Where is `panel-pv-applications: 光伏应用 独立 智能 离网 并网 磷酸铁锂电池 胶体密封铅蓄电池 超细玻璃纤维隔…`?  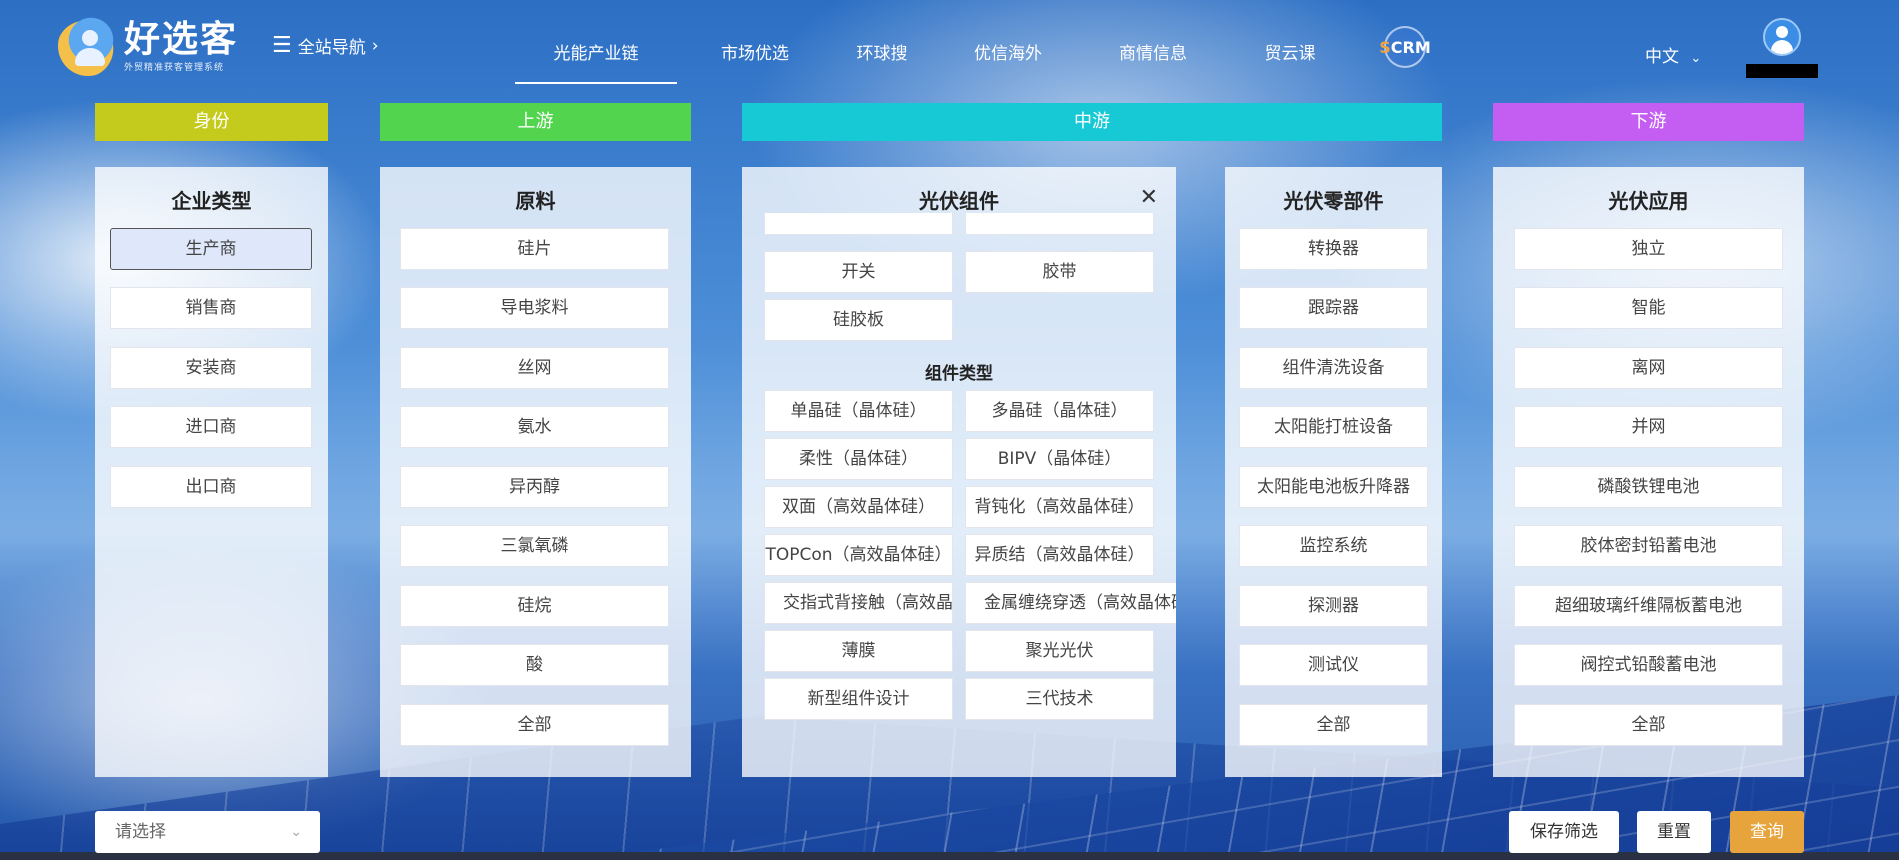
panel-pv-applications: 光伏应用 独立 智能 离网 并网 磷酸铁锂电池 胶体密封铅蓄电池 超细玻璃纤维隔… is located at coordinates (1648, 472).